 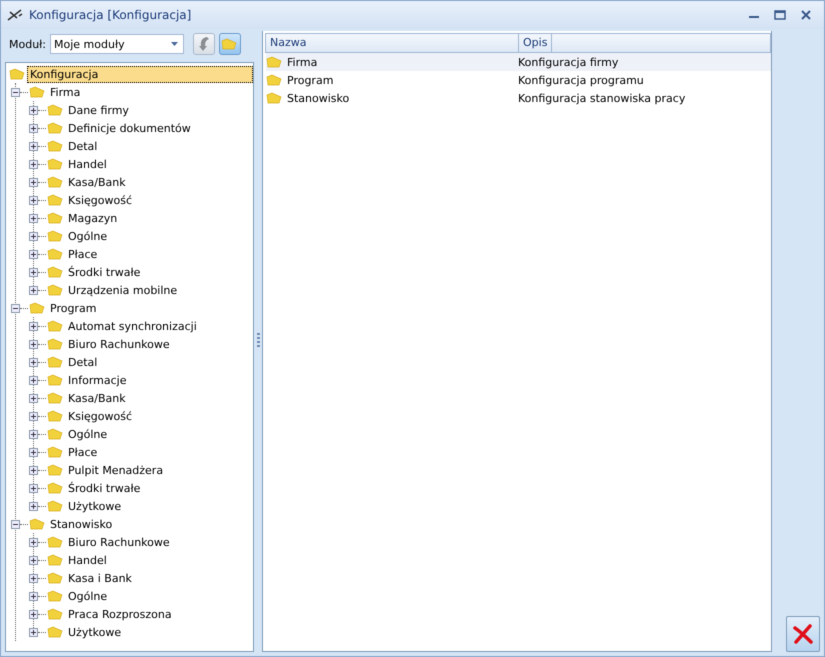 What do you see at coordinates (568, 62) in the screenshot?
I see `table-cell-text: Konfiguracja firmy` at bounding box center [568, 62].